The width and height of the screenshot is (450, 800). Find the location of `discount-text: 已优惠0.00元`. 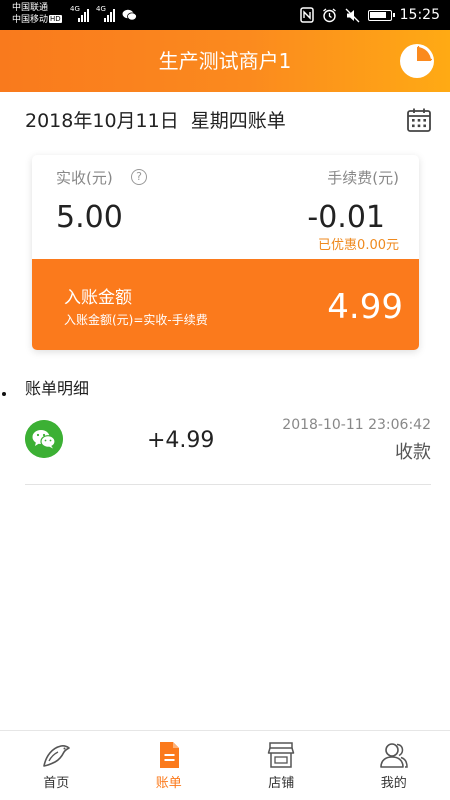

discount-text: 已优惠0.00元 is located at coordinates (358, 245).